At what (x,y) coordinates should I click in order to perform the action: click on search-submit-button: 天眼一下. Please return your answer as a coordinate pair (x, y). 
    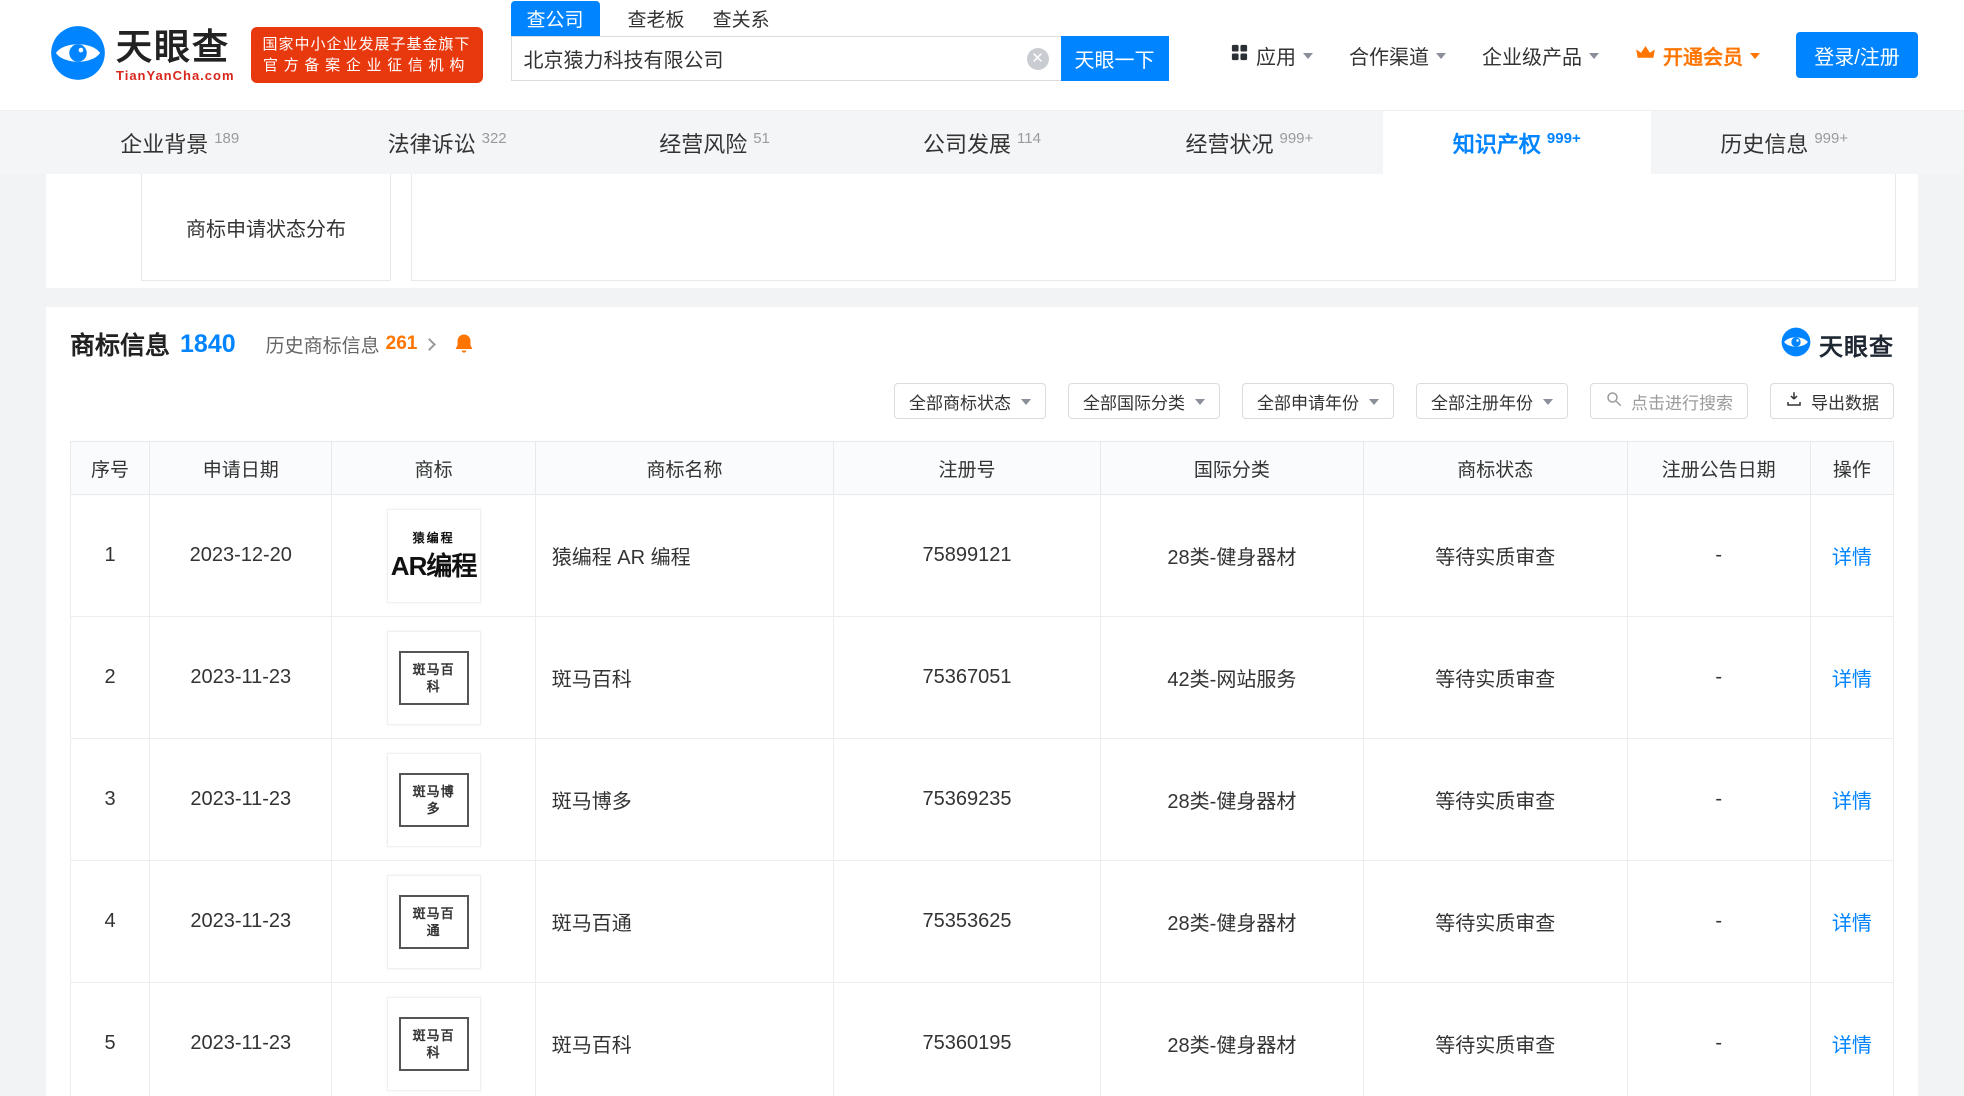
    Looking at the image, I should click on (1114, 58).